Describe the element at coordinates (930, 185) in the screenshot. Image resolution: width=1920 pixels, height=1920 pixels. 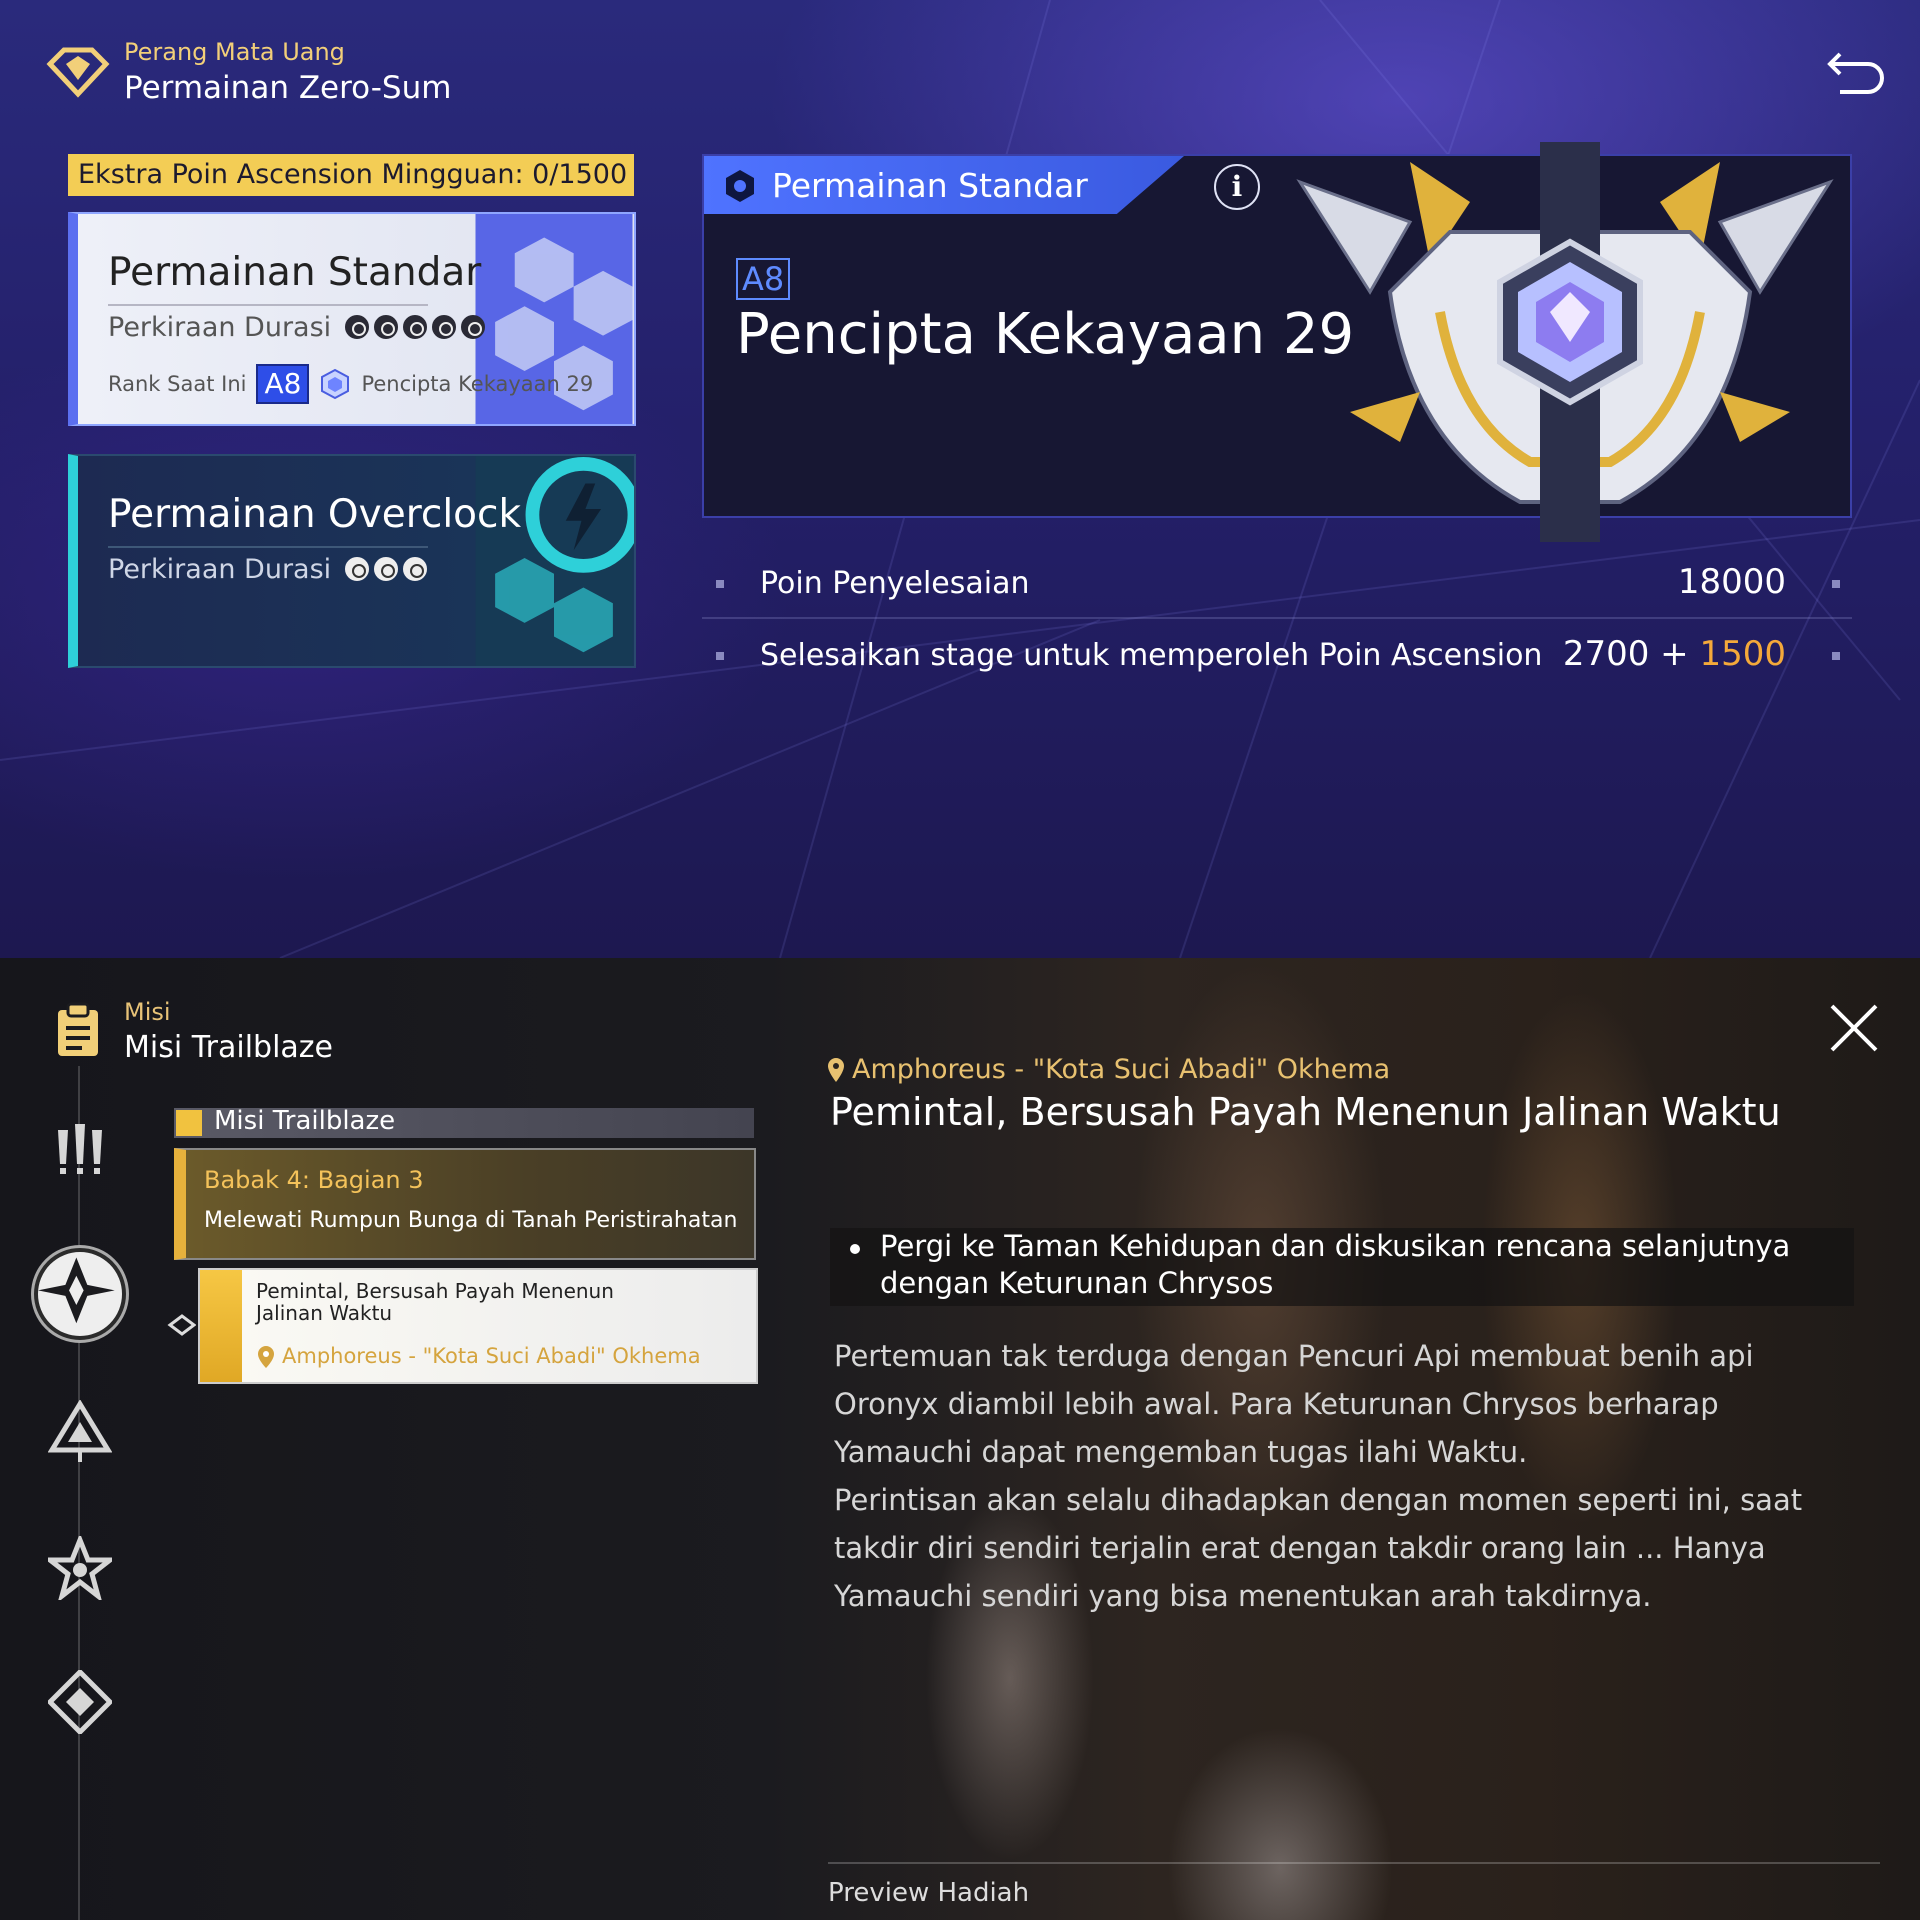
I see `detail-tab-label: Permainan Standar` at that location.